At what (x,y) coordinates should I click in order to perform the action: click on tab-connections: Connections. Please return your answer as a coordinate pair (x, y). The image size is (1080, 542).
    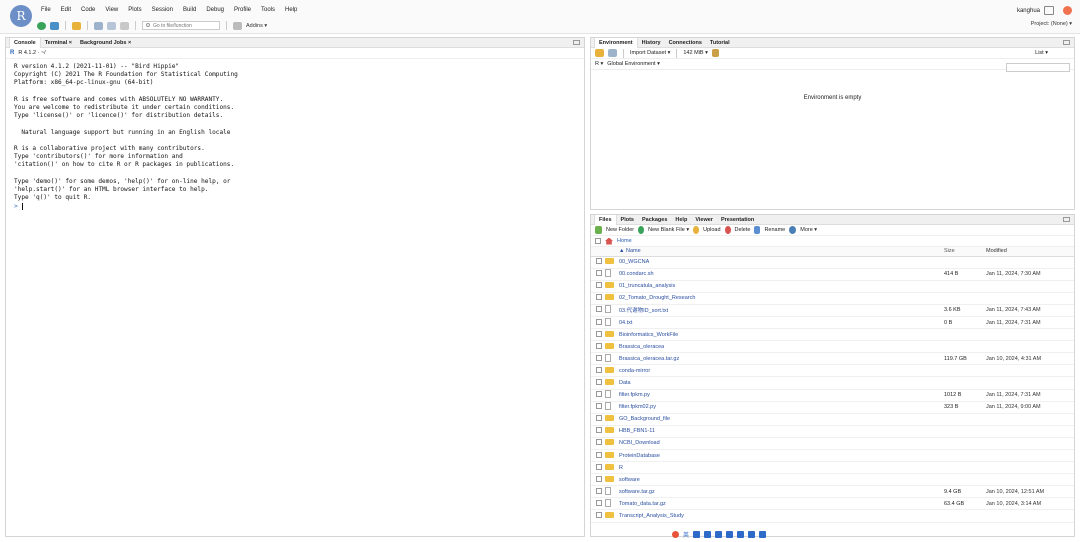
    Looking at the image, I should click on (685, 43).